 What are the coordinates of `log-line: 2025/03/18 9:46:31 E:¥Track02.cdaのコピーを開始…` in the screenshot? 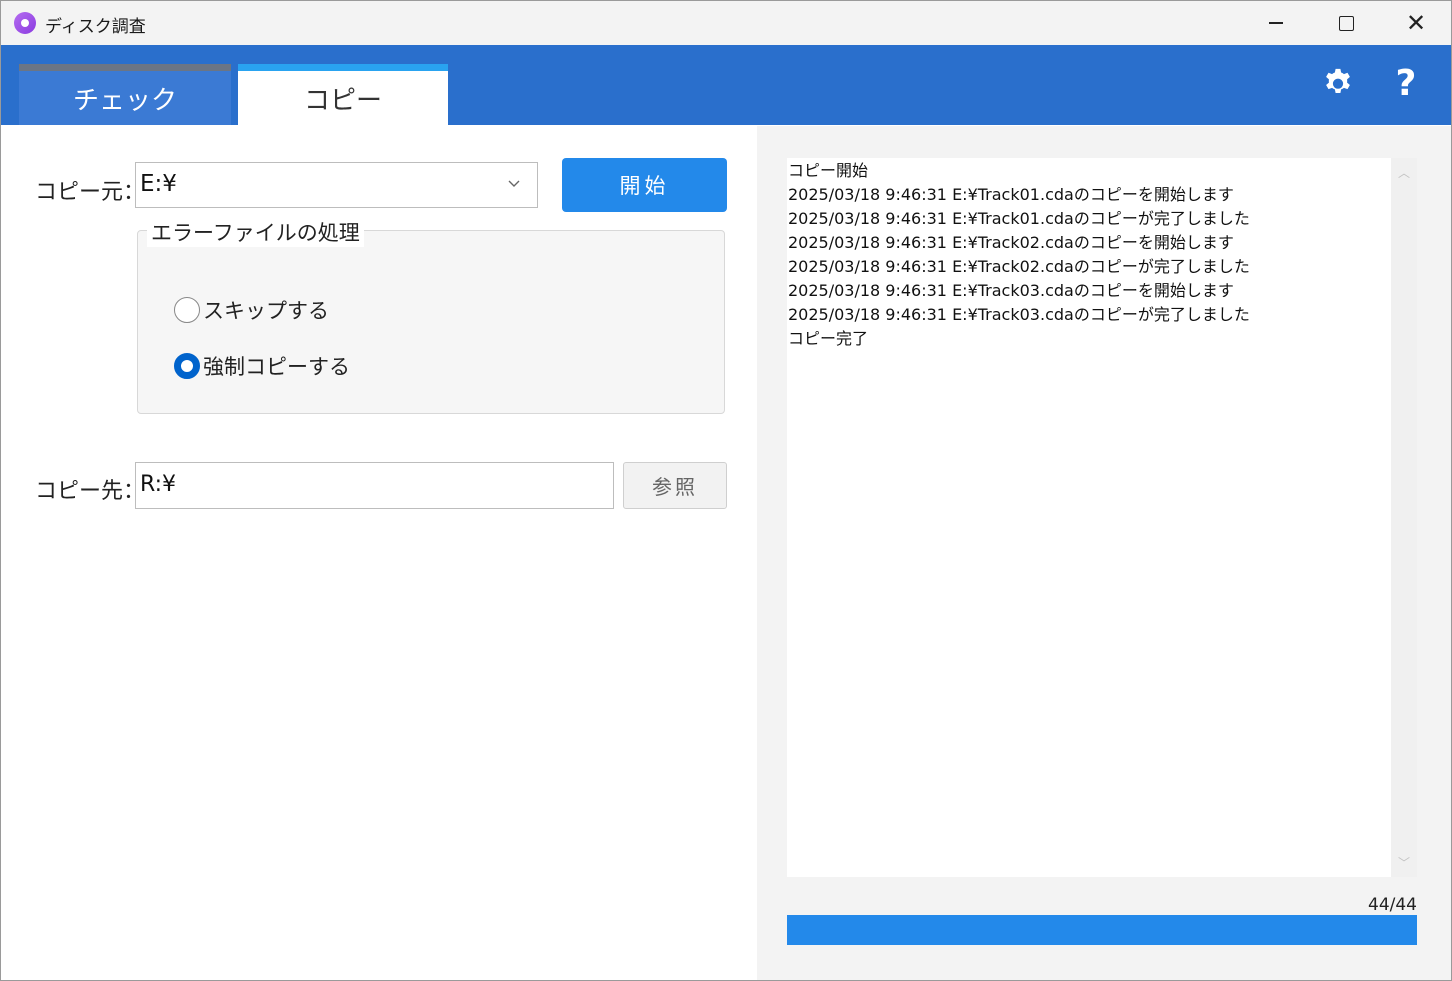 It's located at (1011, 242).